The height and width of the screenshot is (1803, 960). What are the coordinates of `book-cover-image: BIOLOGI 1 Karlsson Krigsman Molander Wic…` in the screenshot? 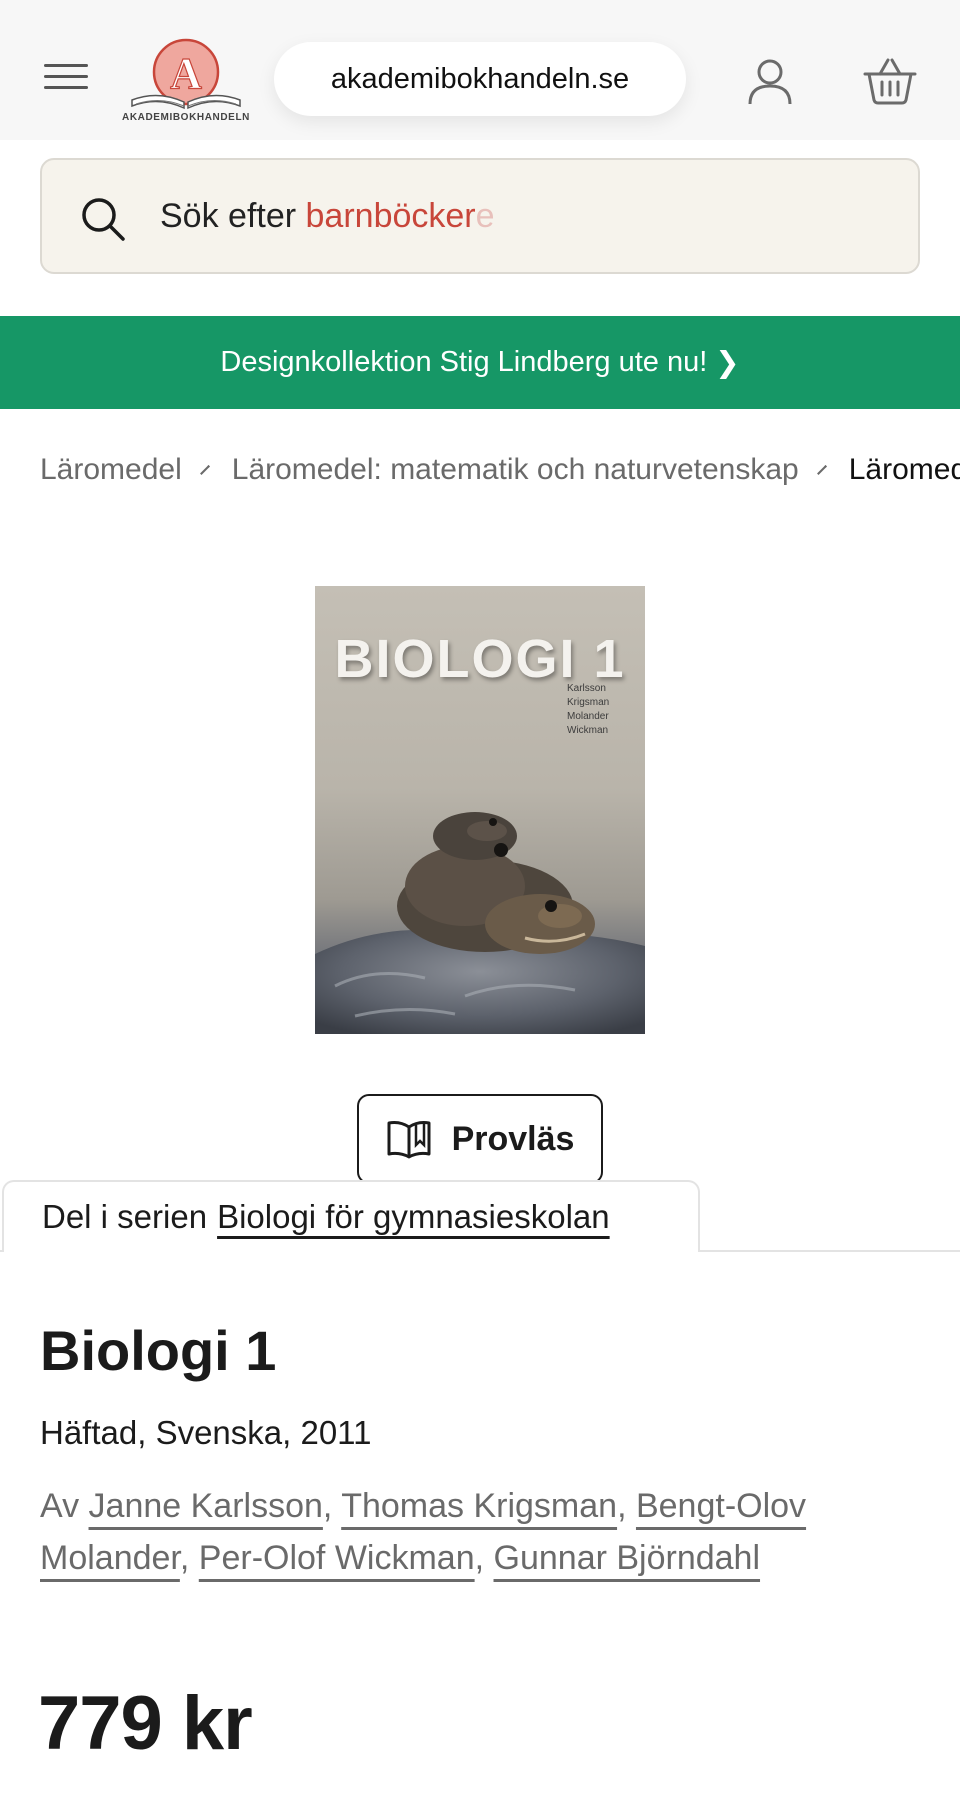 It's located at (480, 810).